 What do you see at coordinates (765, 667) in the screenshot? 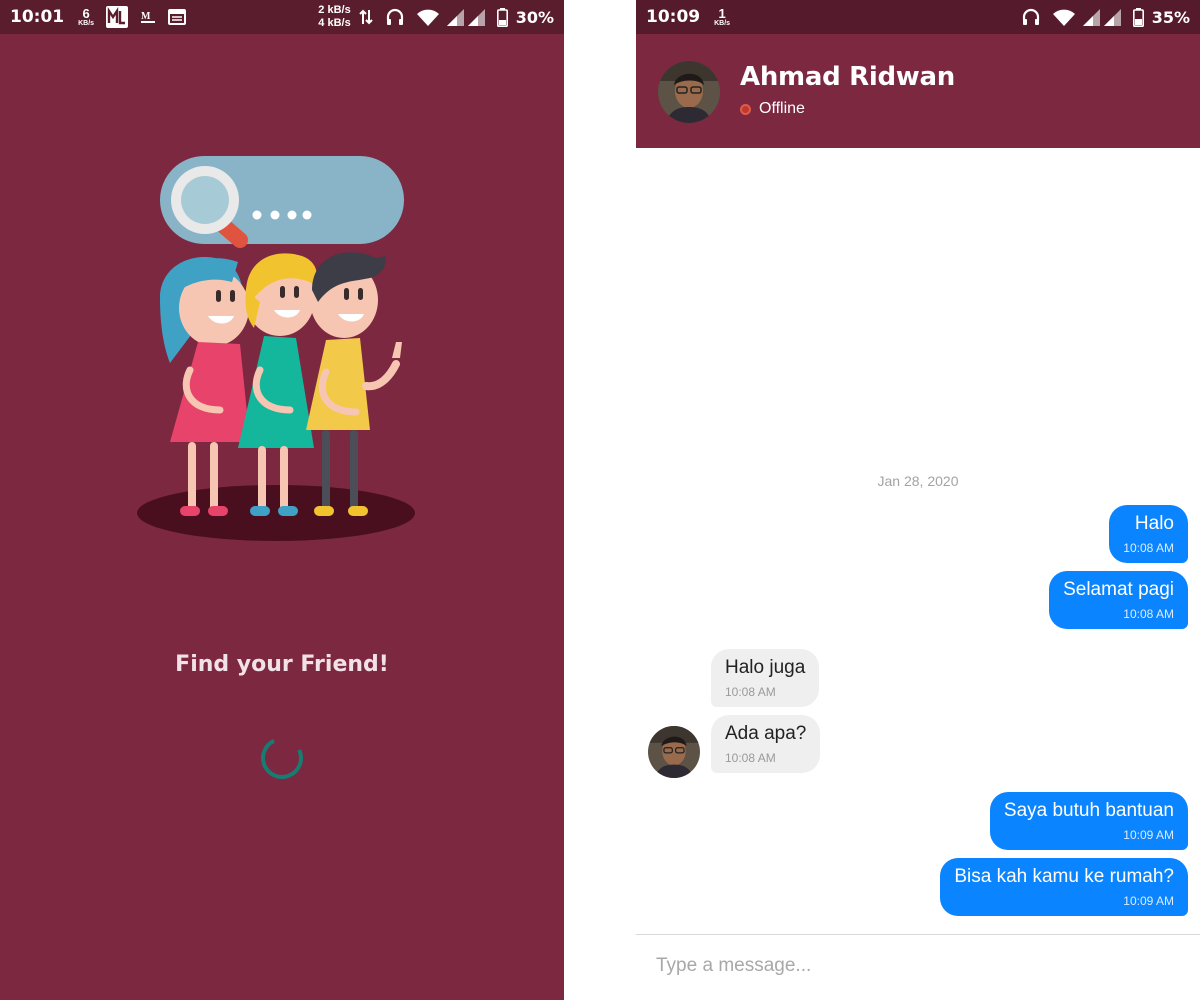
I see `message-text: Halo juga` at bounding box center [765, 667].